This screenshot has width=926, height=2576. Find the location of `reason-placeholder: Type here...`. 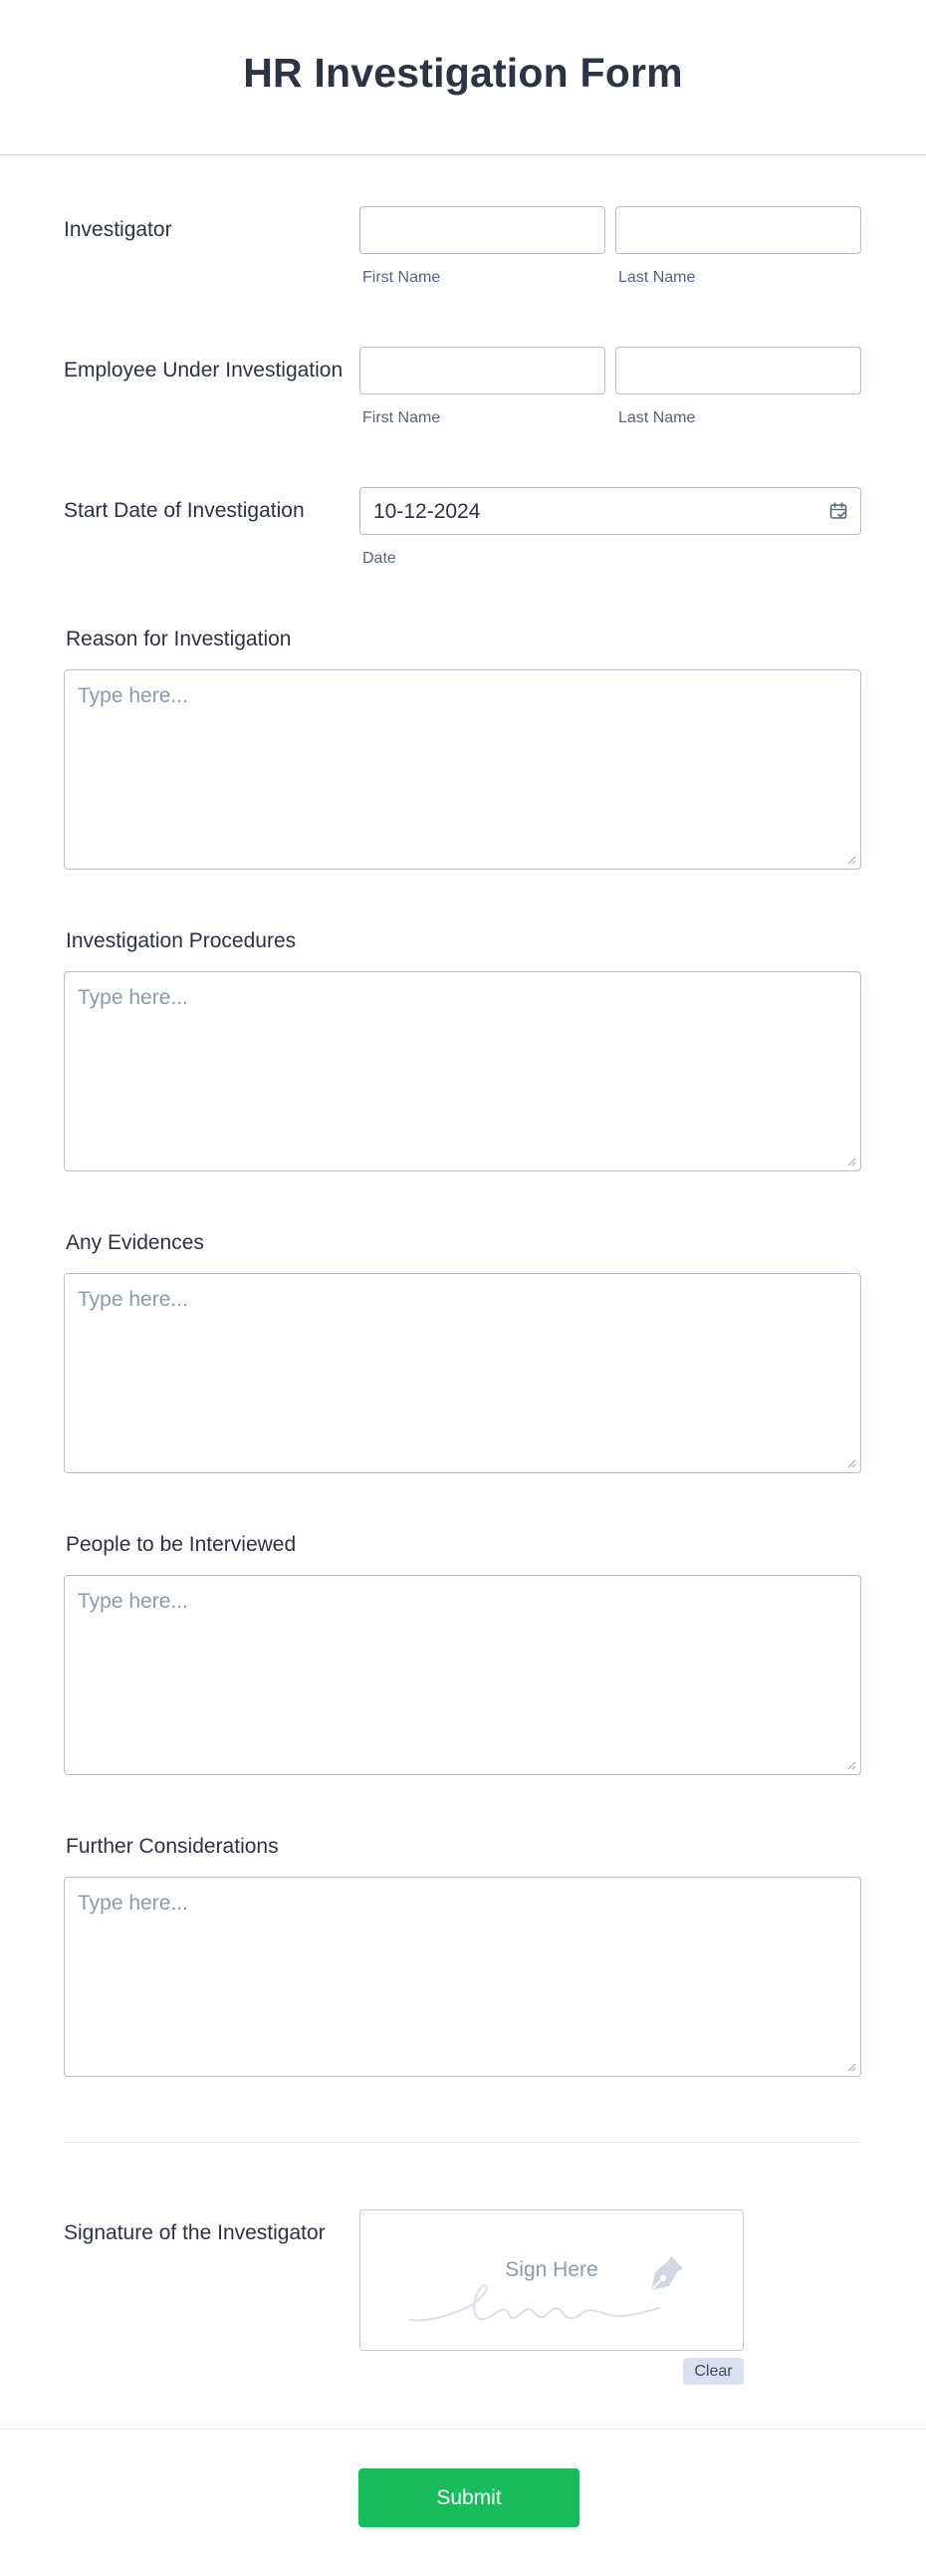

reason-placeholder: Type here... is located at coordinates (133, 695).